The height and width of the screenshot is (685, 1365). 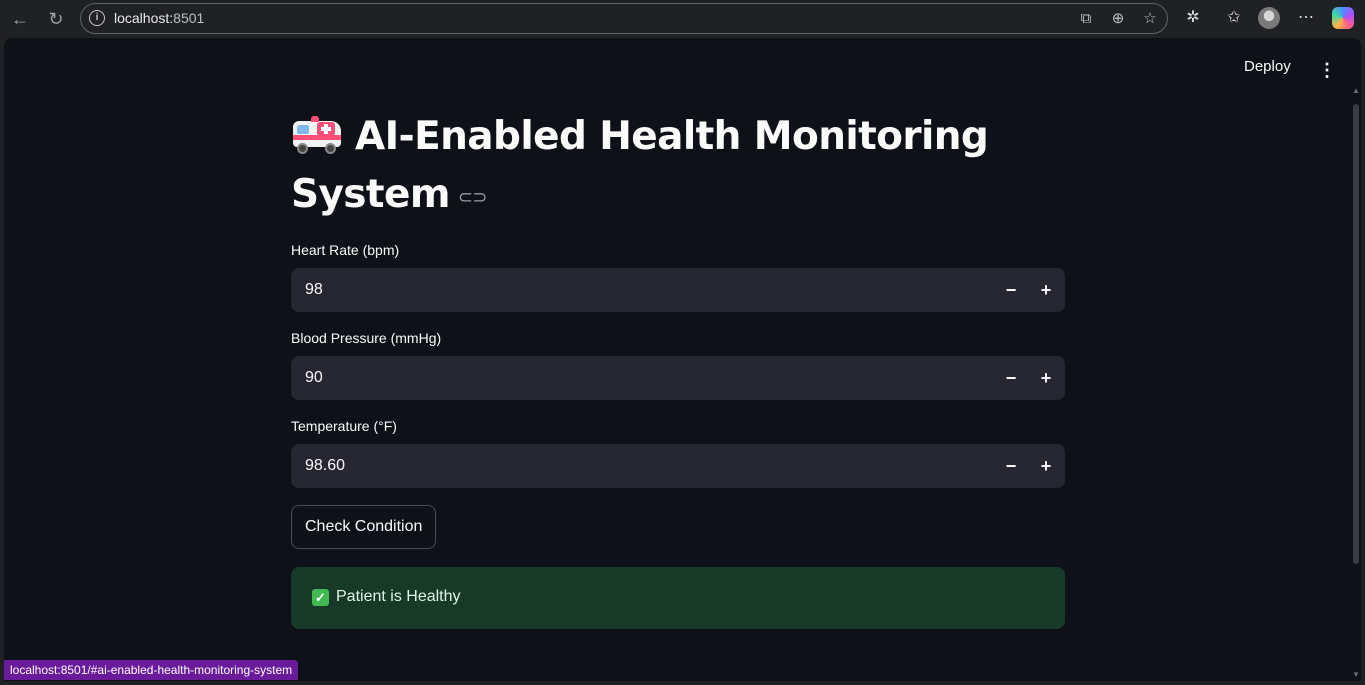 I want to click on favorites-icon: ✩, so click(x=1234, y=18).